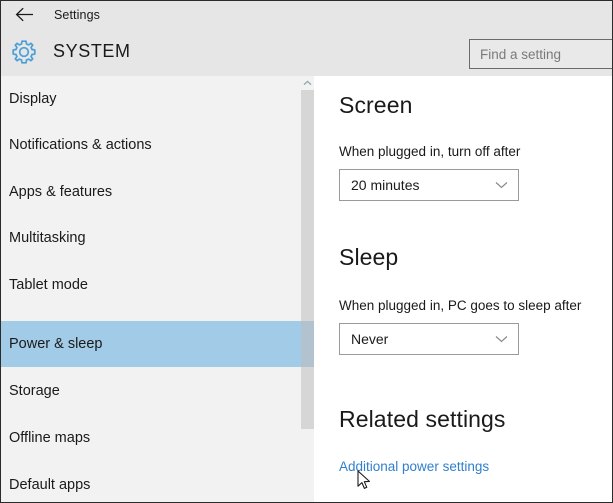  What do you see at coordinates (429, 339) in the screenshot?
I see `sleep-timeout-dropdown: Never` at bounding box center [429, 339].